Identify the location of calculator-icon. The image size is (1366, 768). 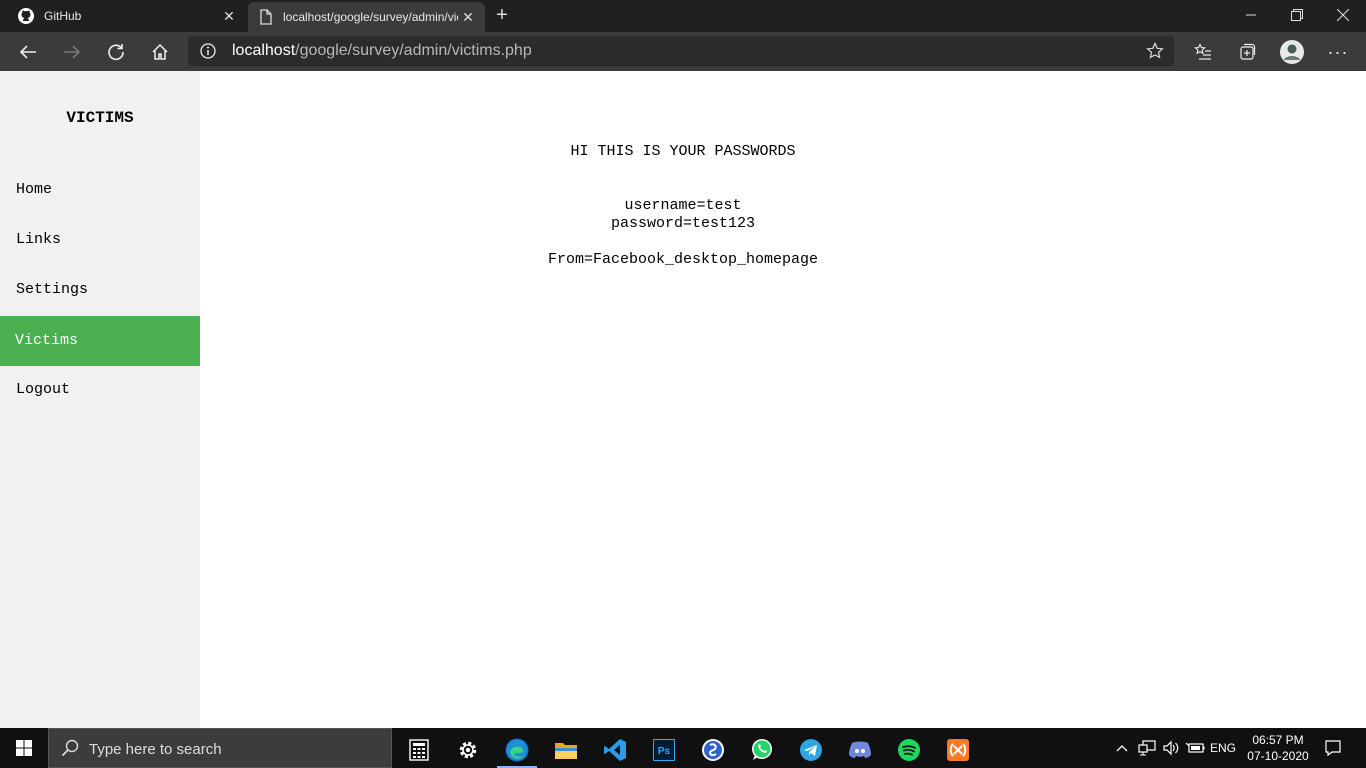
(419, 750).